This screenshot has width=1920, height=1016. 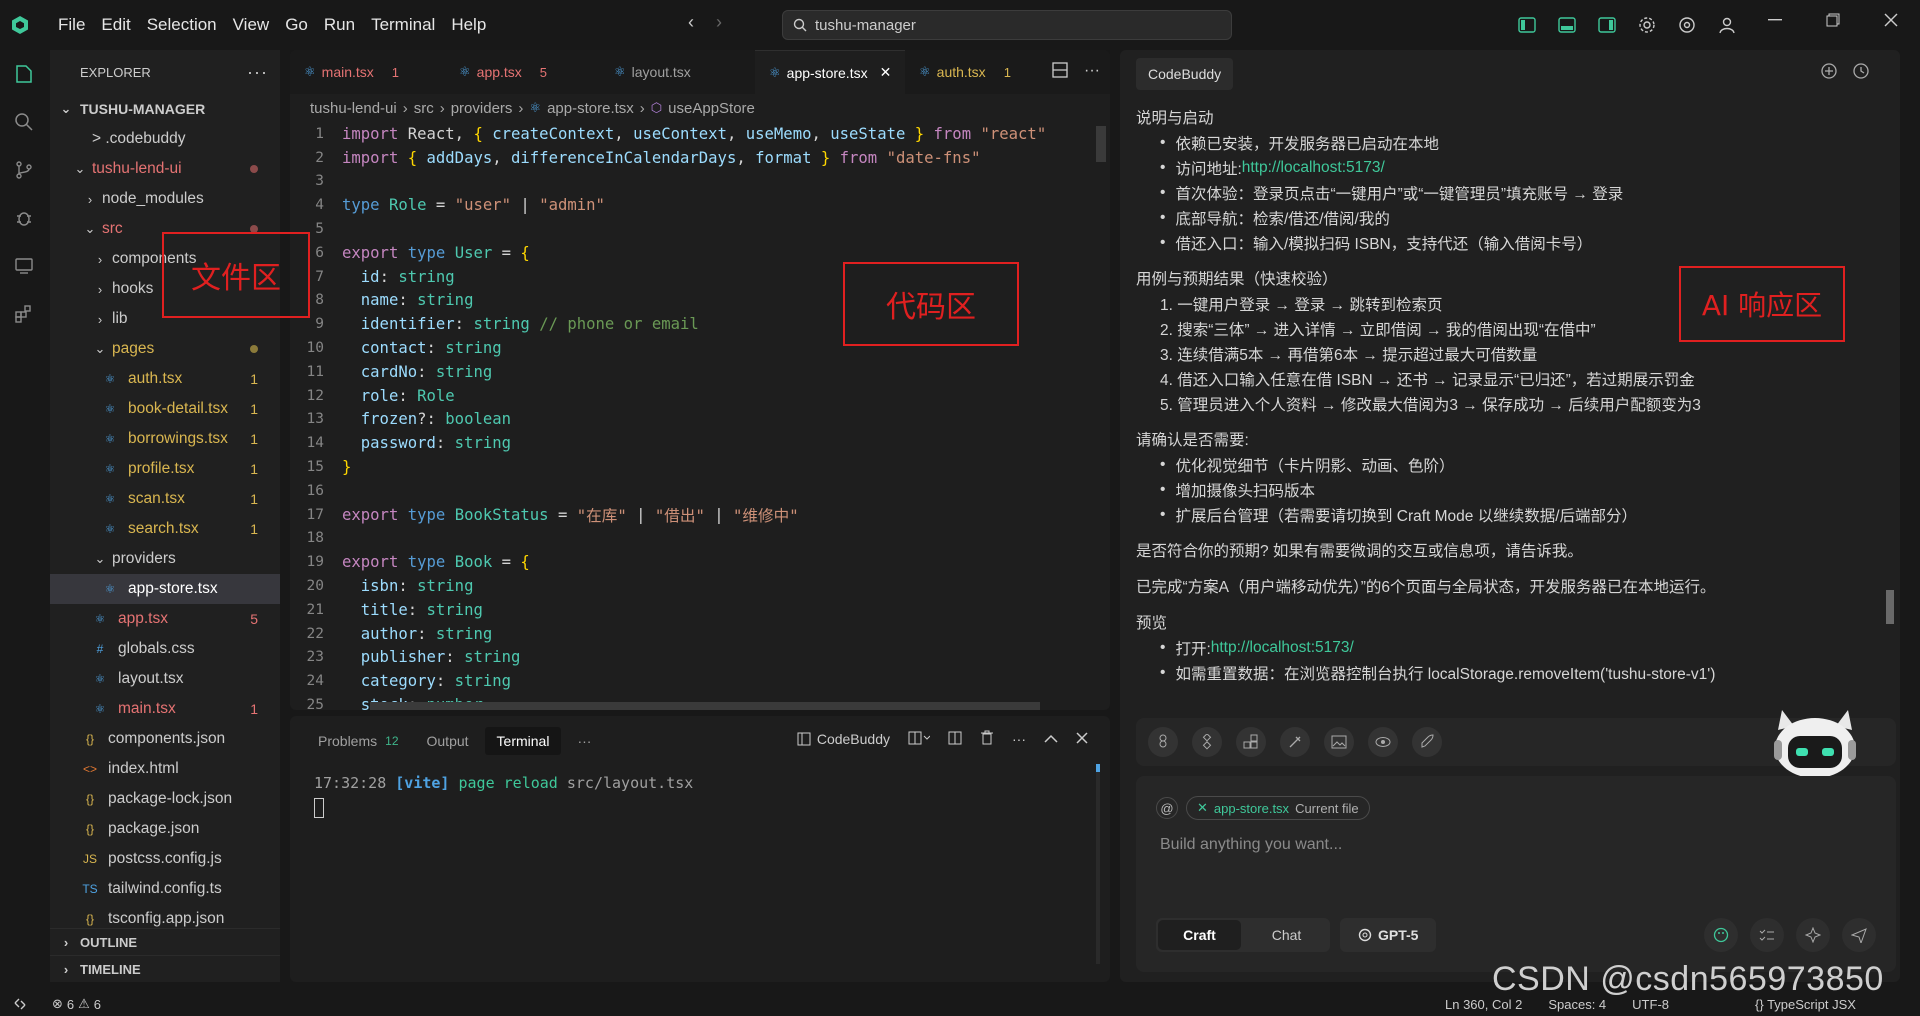 What do you see at coordinates (165, 799) in the screenshot?
I see `tree-item: {} package-lock.json` at bounding box center [165, 799].